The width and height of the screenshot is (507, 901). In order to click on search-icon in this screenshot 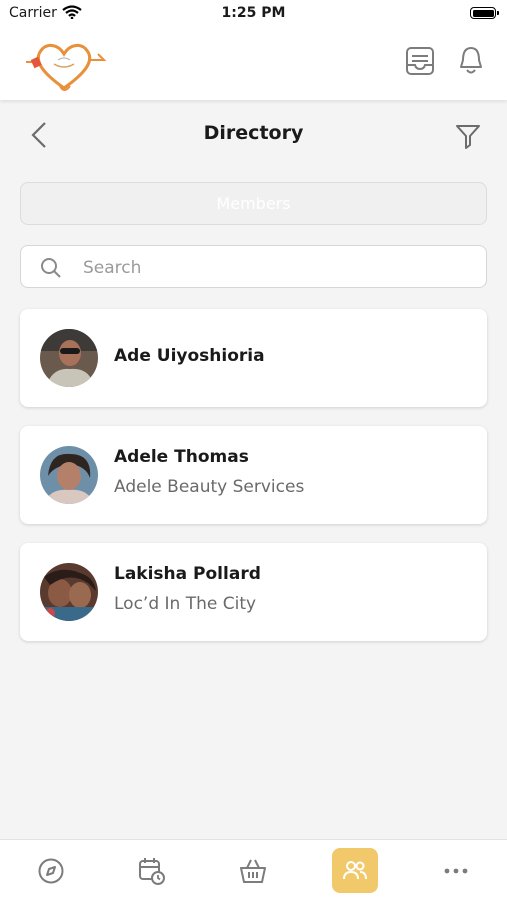, I will do `click(51, 268)`.